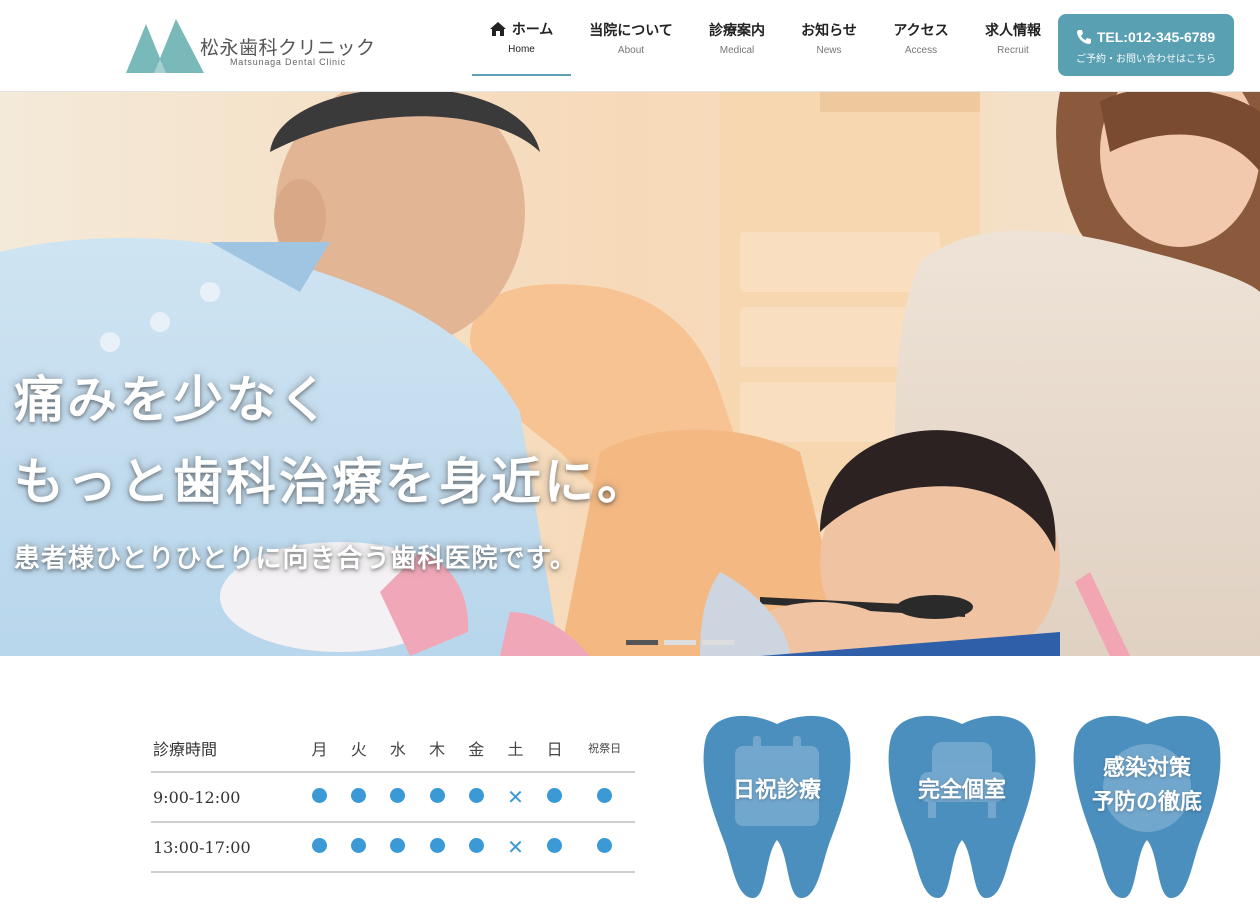 The height and width of the screenshot is (910, 1260). I want to click on clinic-logo: 松永歯科クリニック Matsunaga Dental Clinic, so click(251, 46).